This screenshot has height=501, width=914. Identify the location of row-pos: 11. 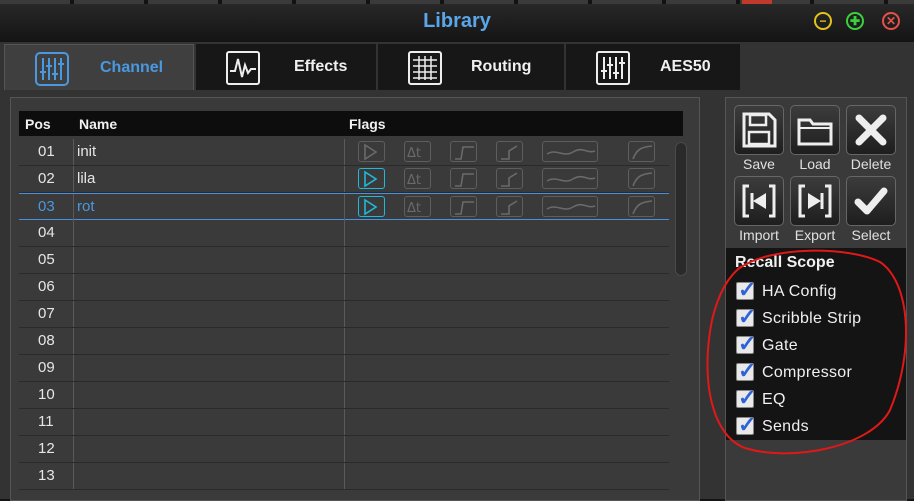
(46, 421).